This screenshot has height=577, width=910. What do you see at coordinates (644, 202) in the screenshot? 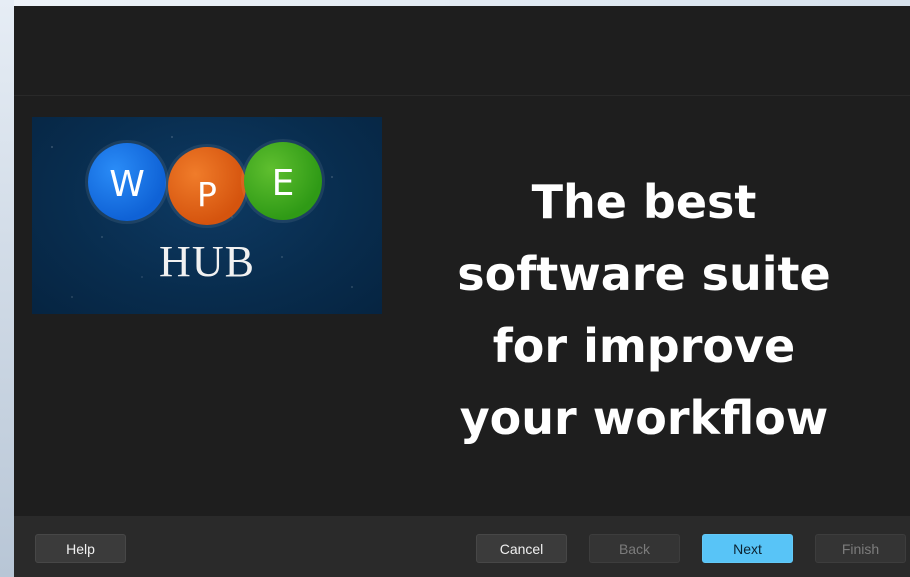
I see `tagline-line-1: The best` at bounding box center [644, 202].